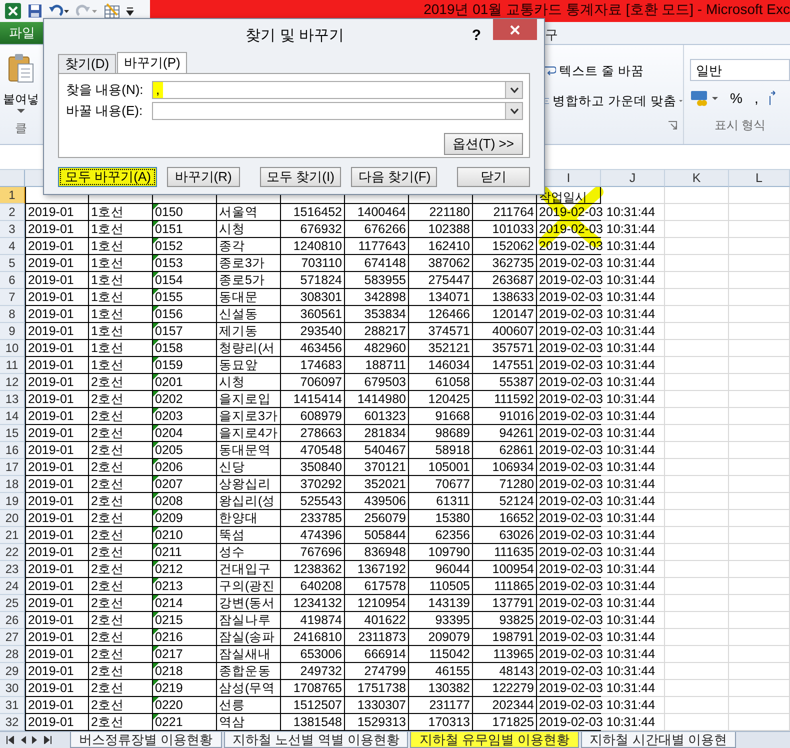 This screenshot has height=748, width=790. What do you see at coordinates (10, 740) in the screenshot?
I see `first-sheet-icon` at bounding box center [10, 740].